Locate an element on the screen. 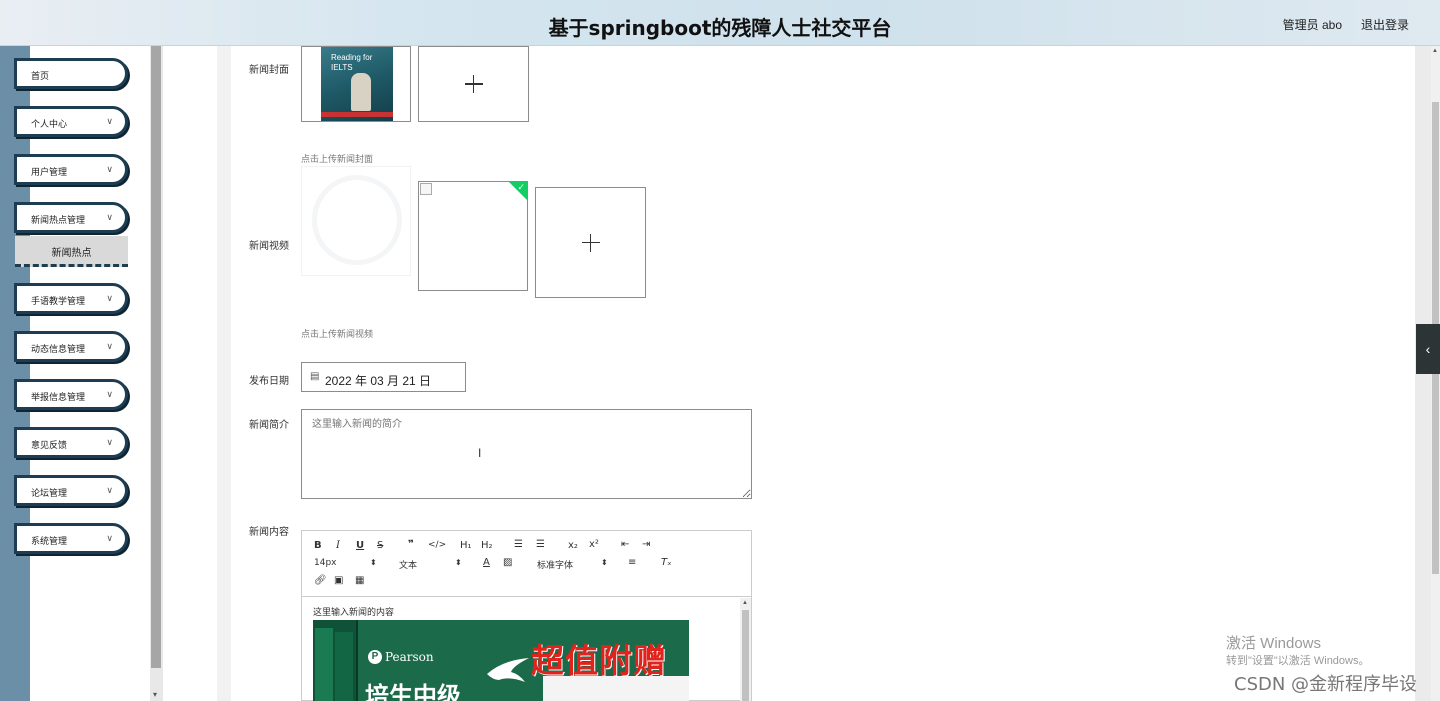 The height and width of the screenshot is (701, 1440). editor-scrollbar-thumb is located at coordinates (745, 655).